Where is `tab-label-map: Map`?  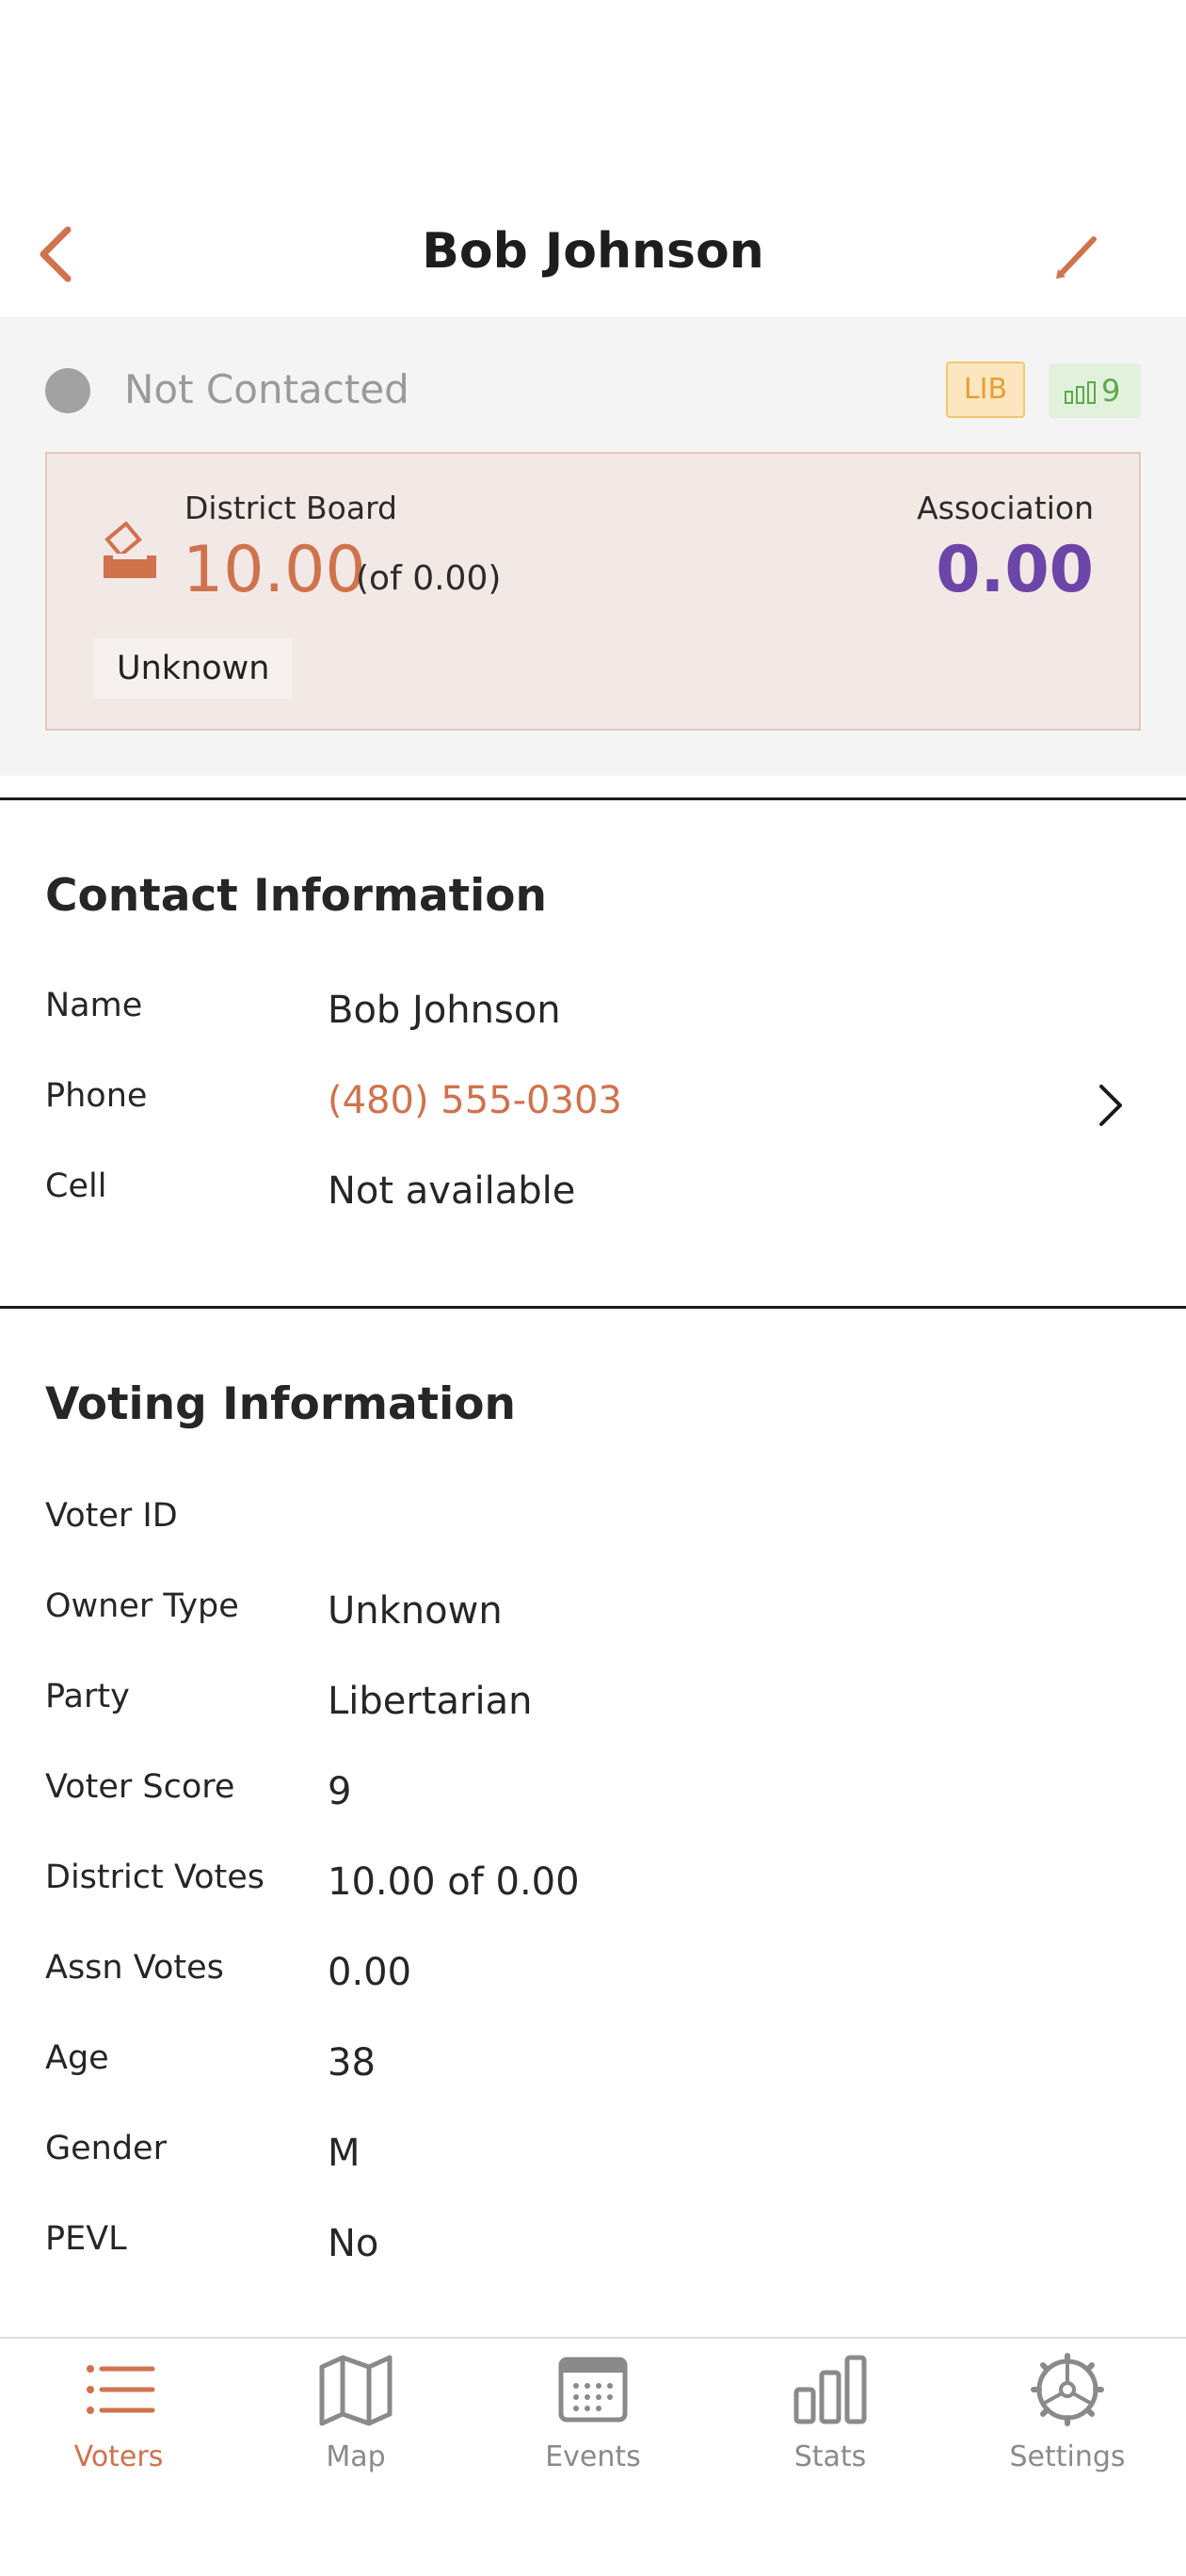
tab-label-map: Map is located at coordinates (356, 2456).